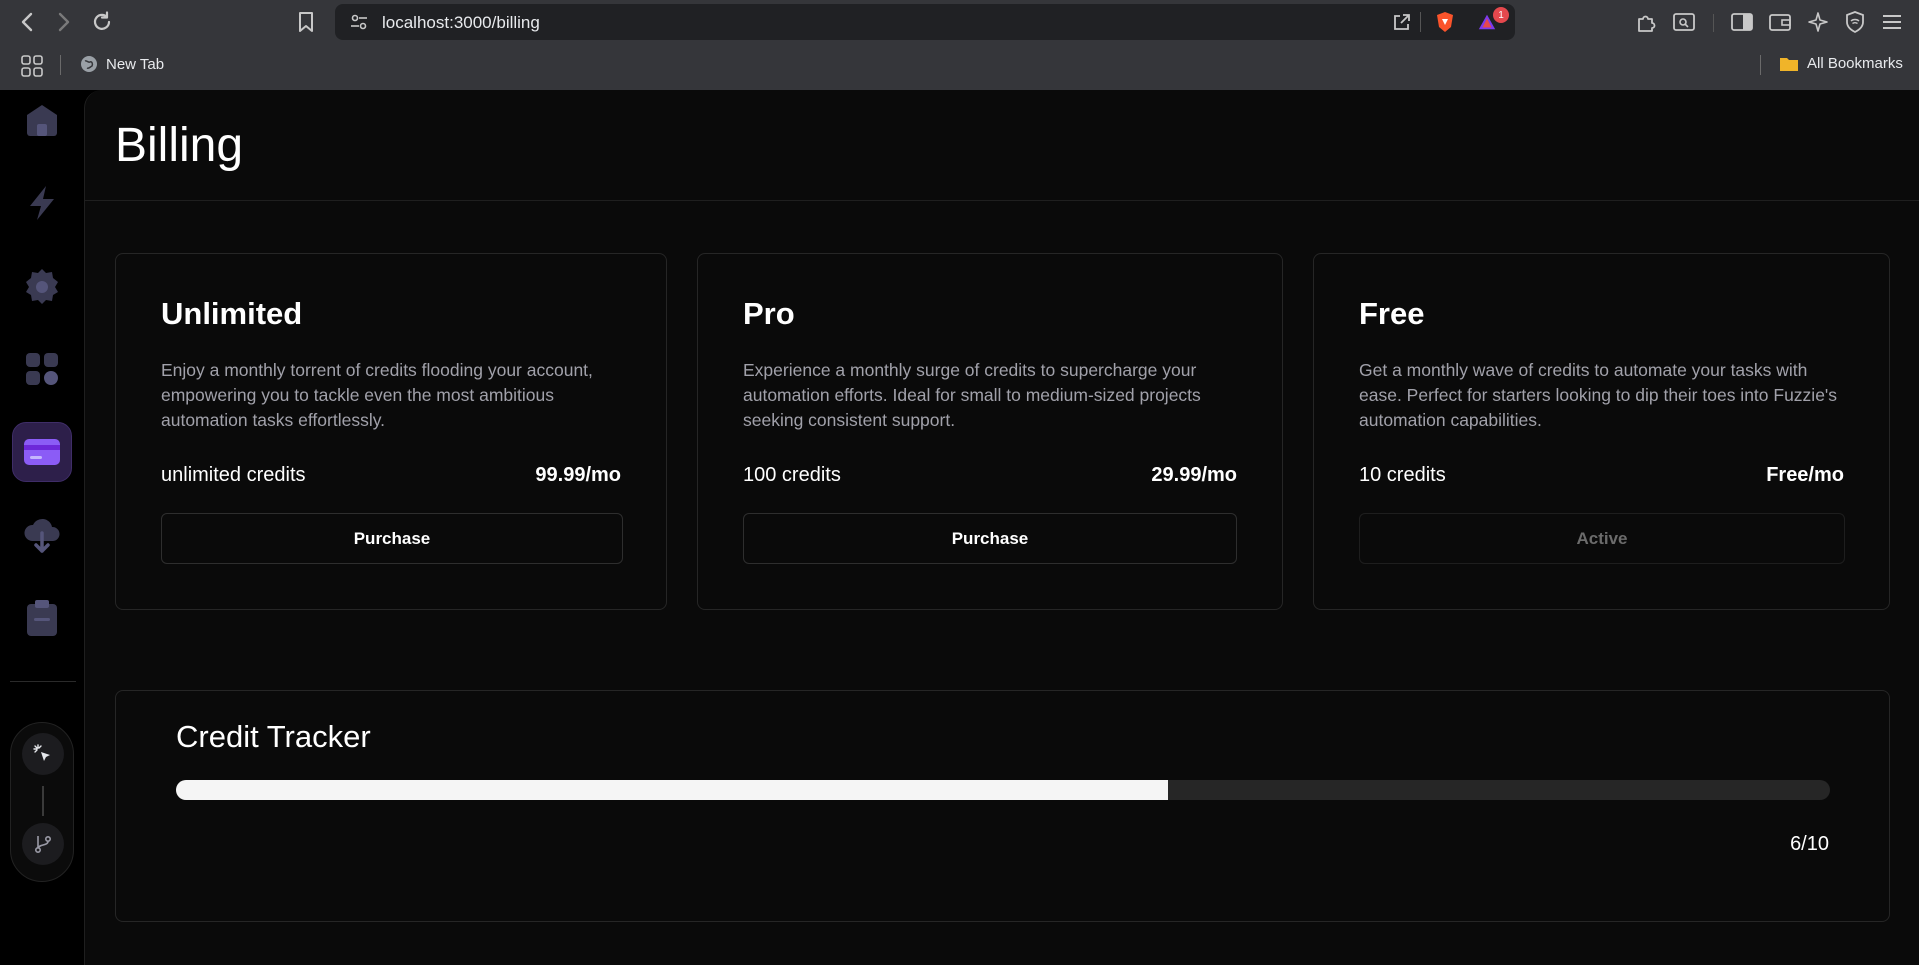 This screenshot has height=965, width=1919. I want to click on credit-progress-bar, so click(1003, 790).